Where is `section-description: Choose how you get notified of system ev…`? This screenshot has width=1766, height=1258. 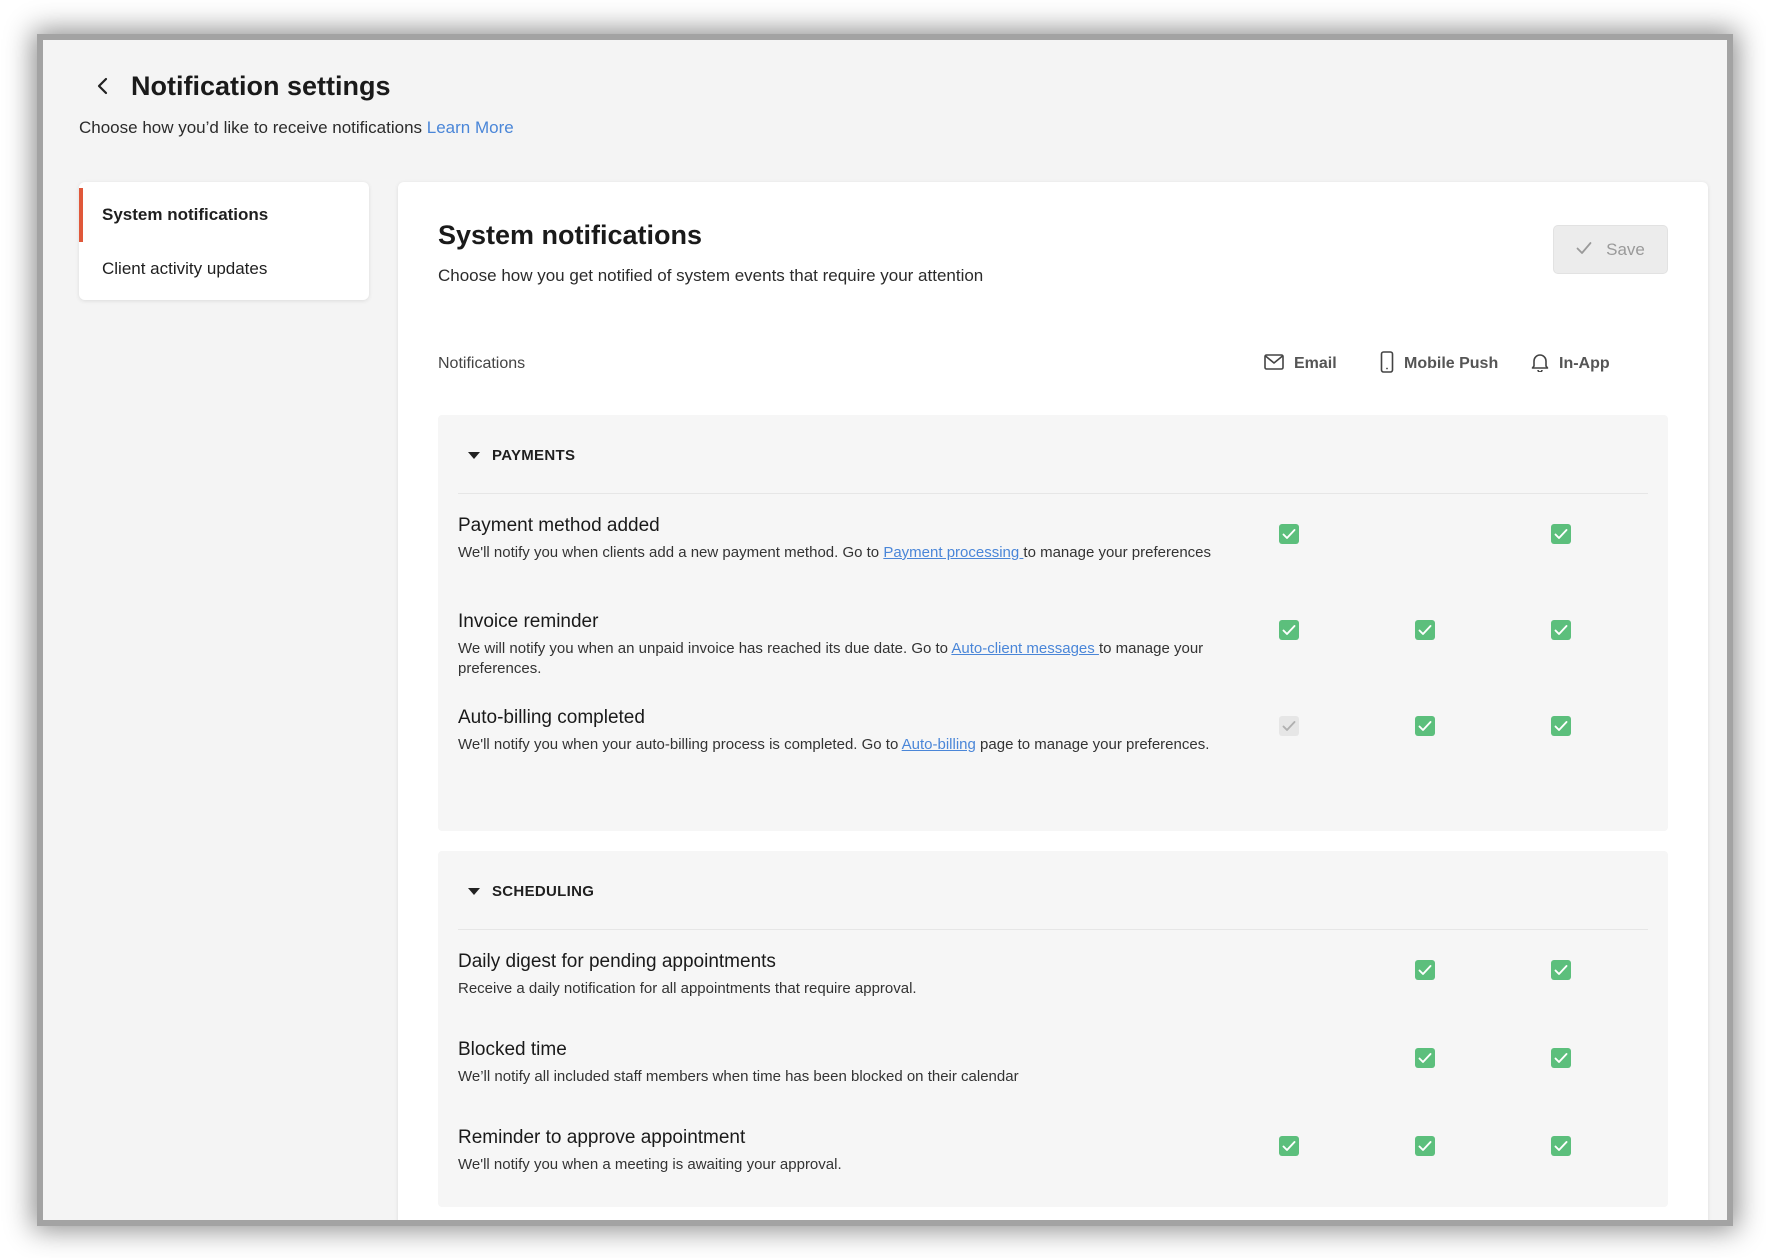 section-description: Choose how you get notified of system ev… is located at coordinates (711, 275).